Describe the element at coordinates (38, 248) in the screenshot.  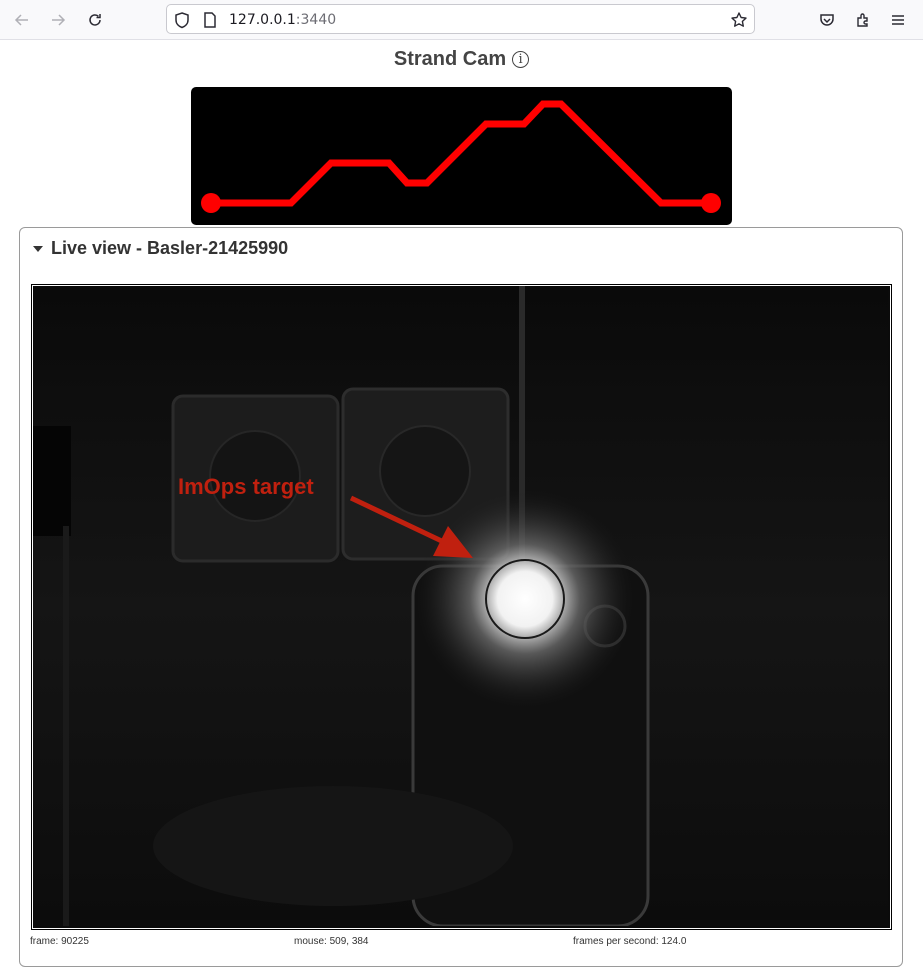
I see `caret-down-icon` at that location.